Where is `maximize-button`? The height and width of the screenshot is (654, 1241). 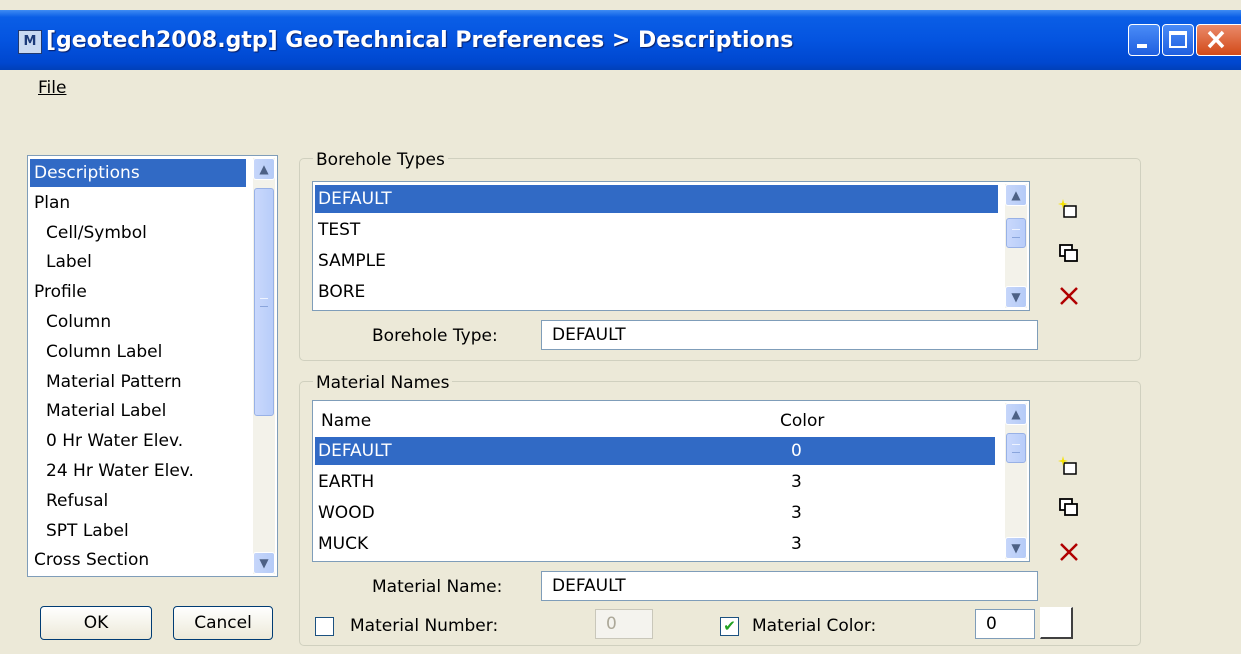
maximize-button is located at coordinates (1178, 40).